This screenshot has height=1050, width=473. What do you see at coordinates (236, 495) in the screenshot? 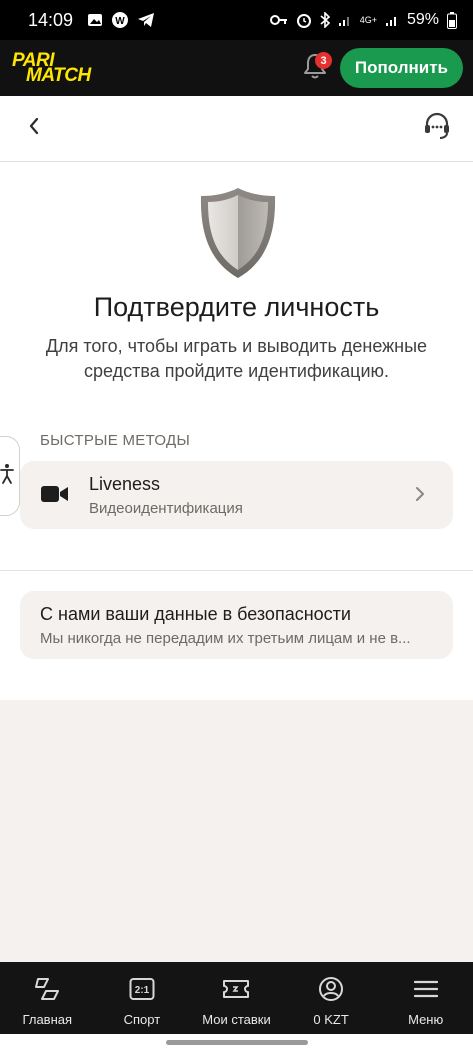
I see `liveness-method-card: Liveness Видеоидентификация` at bounding box center [236, 495].